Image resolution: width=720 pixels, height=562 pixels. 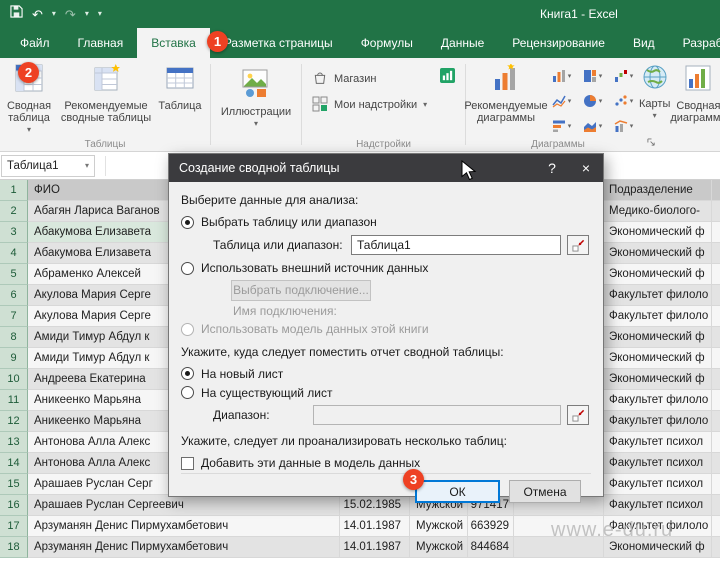 I want to click on location-input, so click(x=437, y=415).